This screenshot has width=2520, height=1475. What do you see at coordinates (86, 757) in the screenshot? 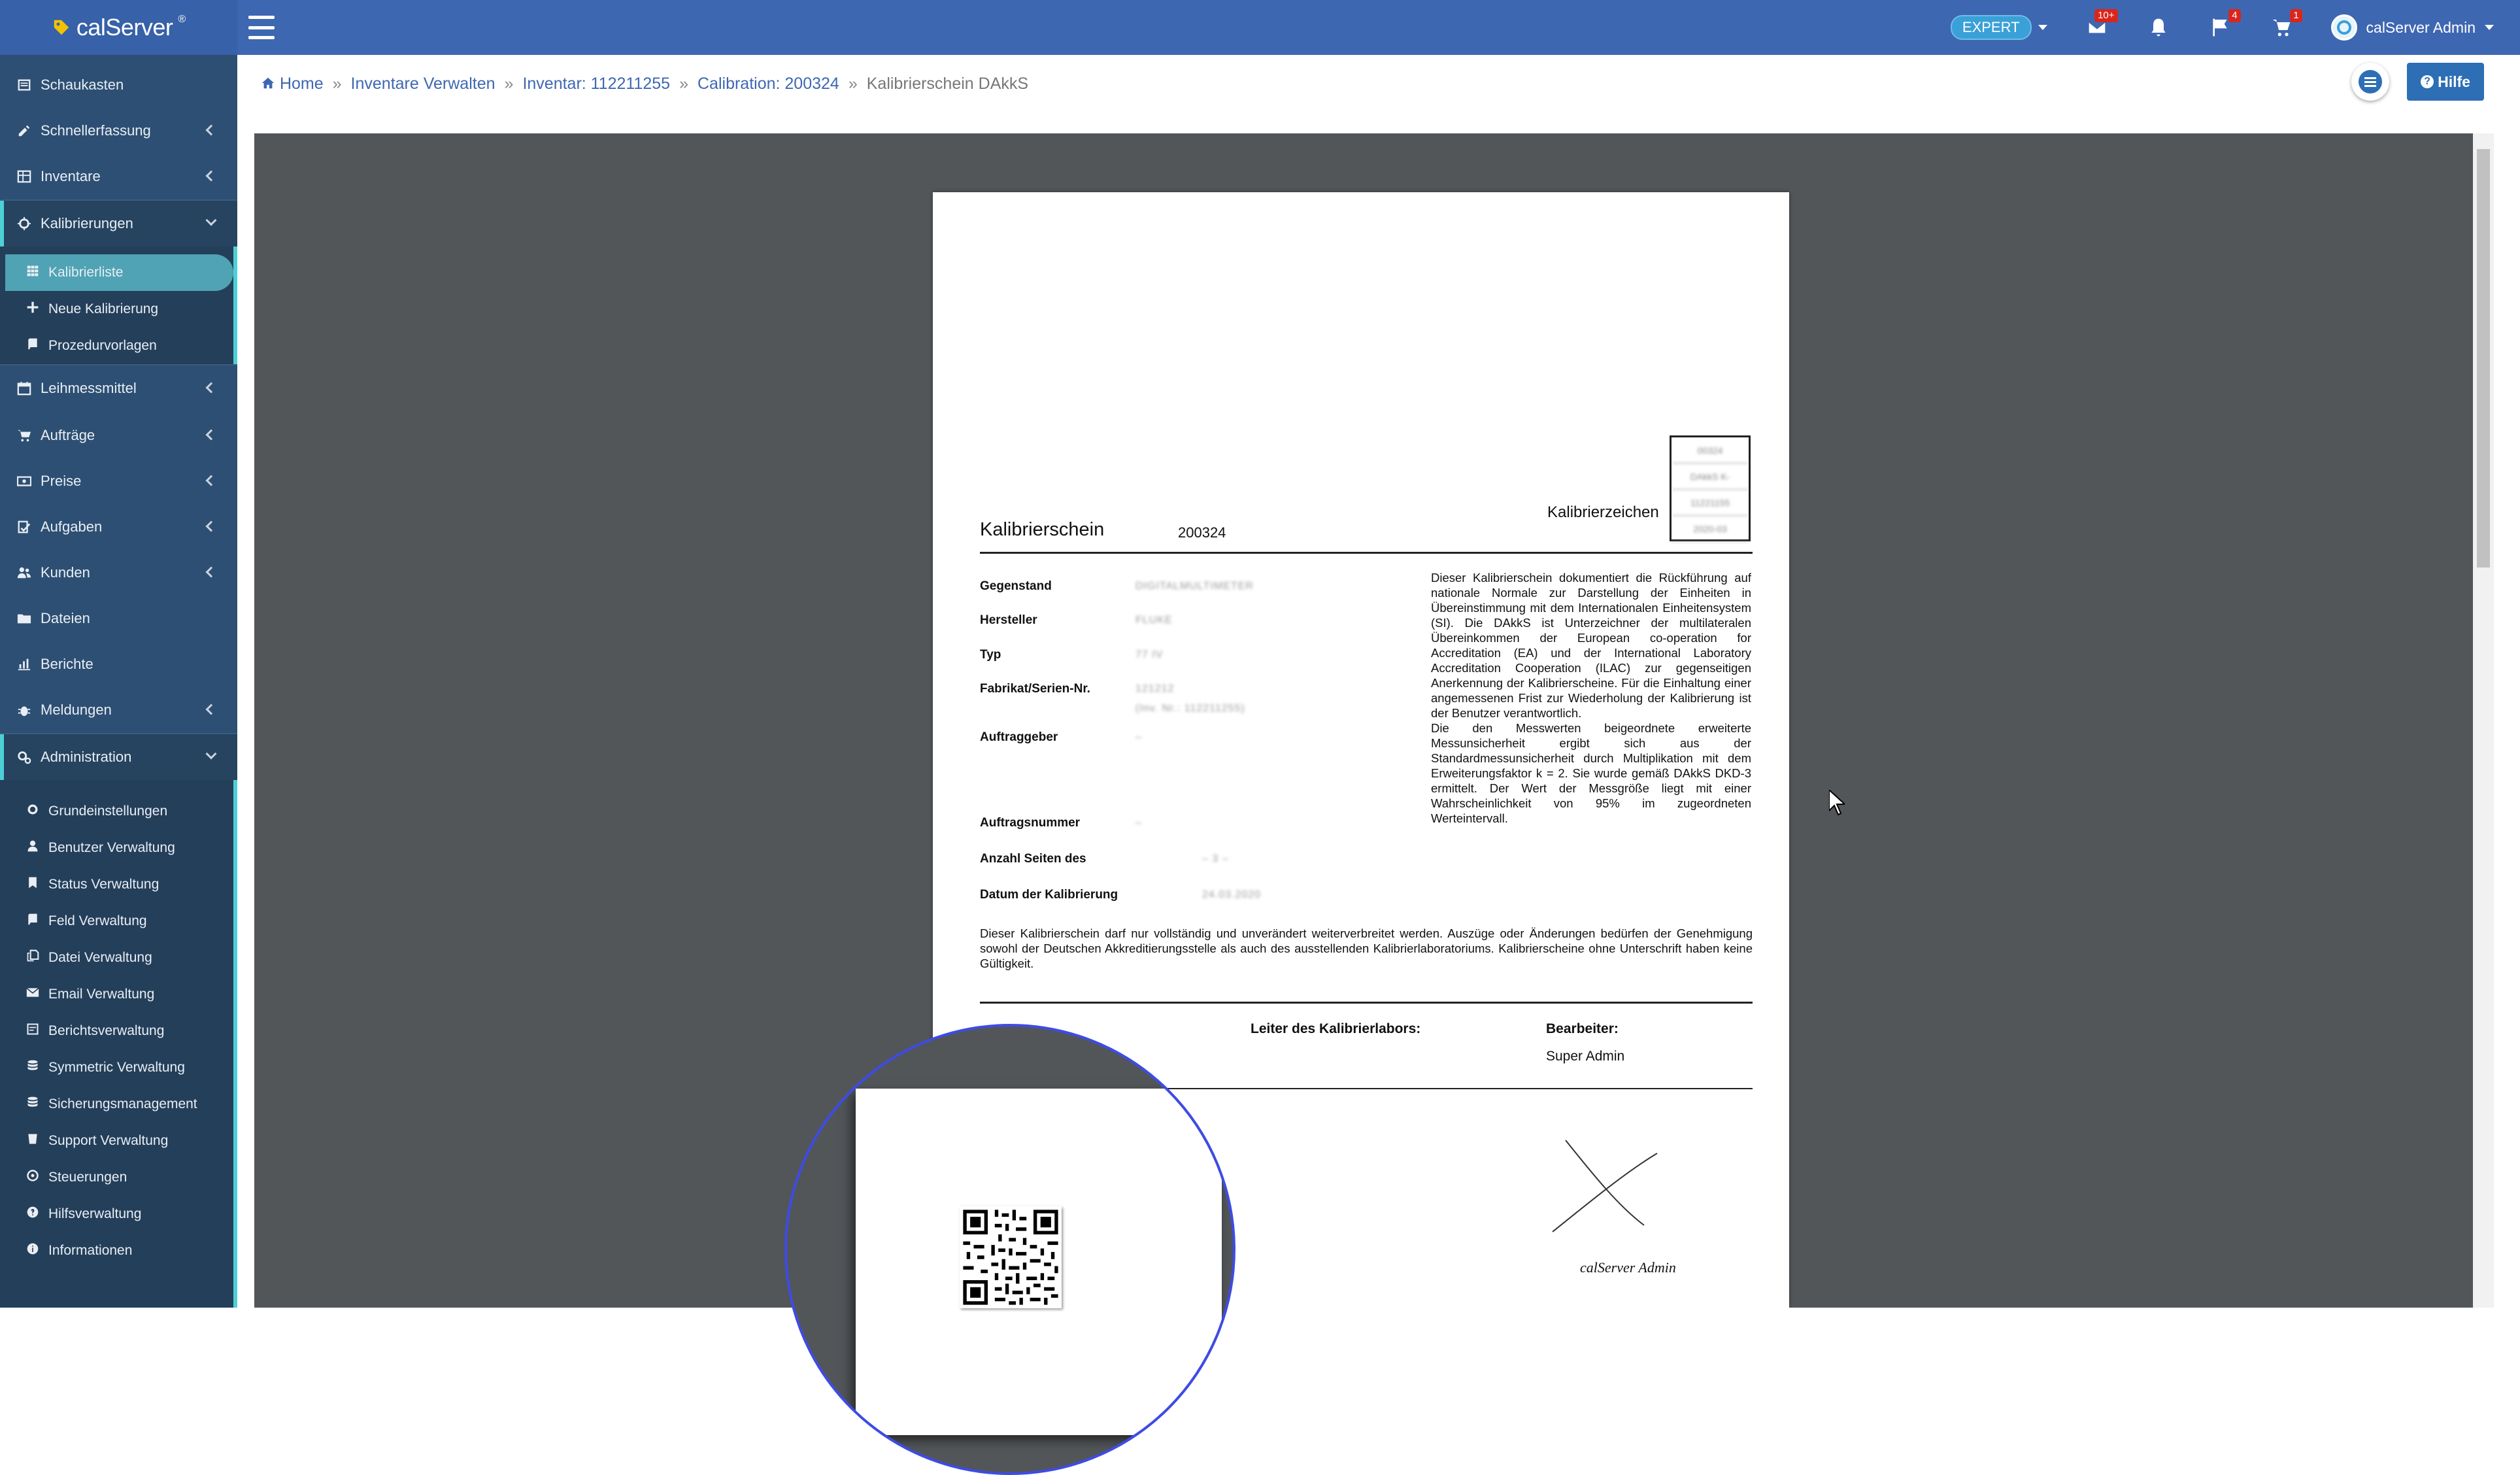
I see `sidebar-item-label: Administration` at bounding box center [86, 757].